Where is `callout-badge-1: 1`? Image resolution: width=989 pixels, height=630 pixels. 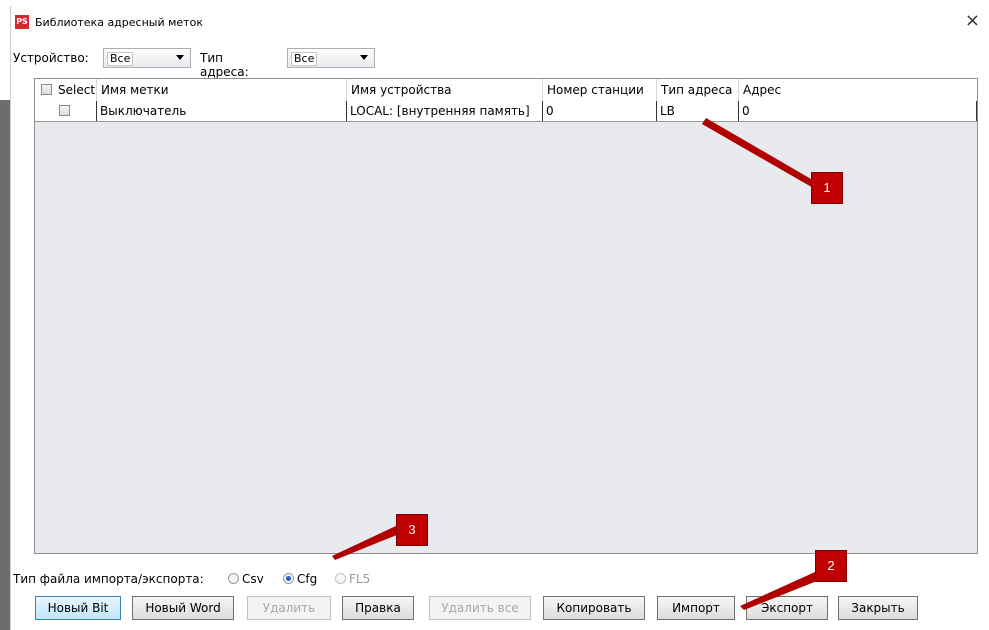 callout-badge-1: 1 is located at coordinates (827, 188).